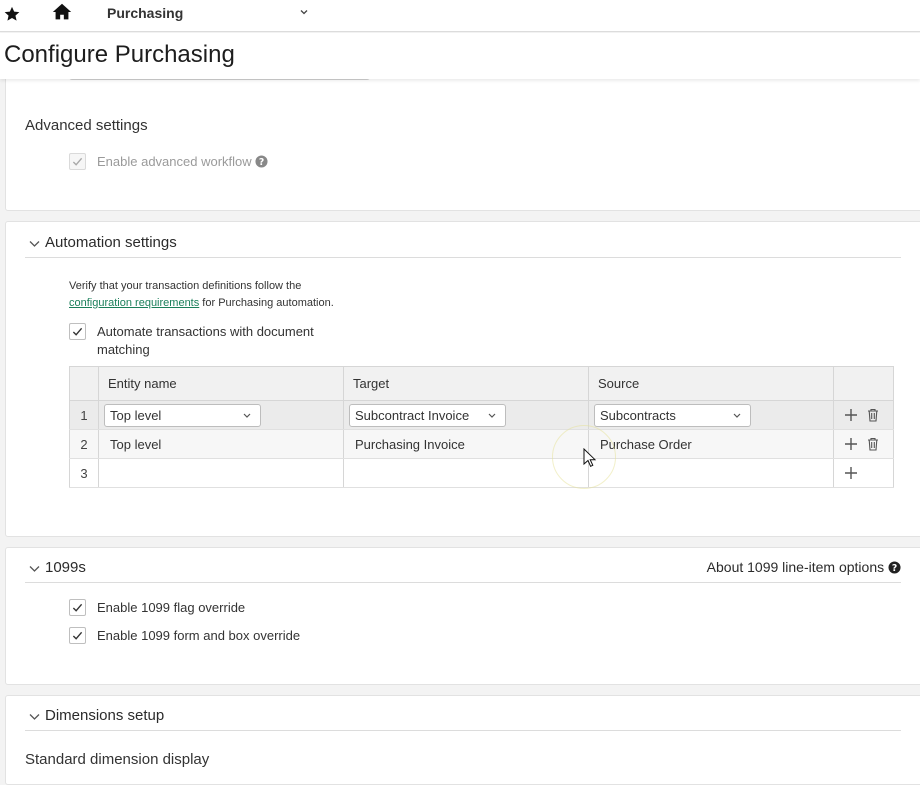 This screenshot has width=920, height=785. I want to click on home-icon, so click(62, 12).